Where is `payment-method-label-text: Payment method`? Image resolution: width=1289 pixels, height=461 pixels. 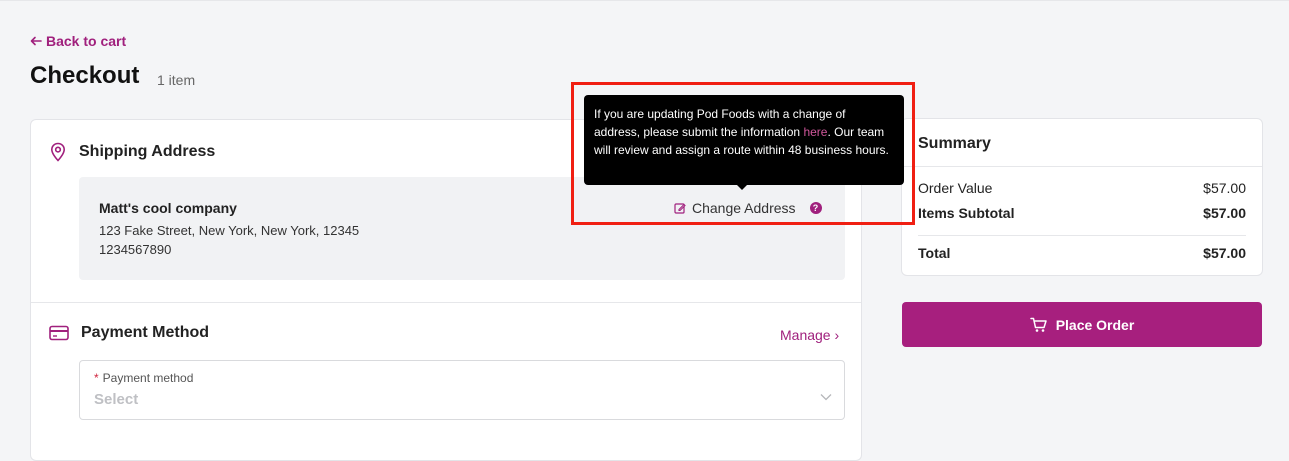
payment-method-label-text: Payment method is located at coordinates (148, 378).